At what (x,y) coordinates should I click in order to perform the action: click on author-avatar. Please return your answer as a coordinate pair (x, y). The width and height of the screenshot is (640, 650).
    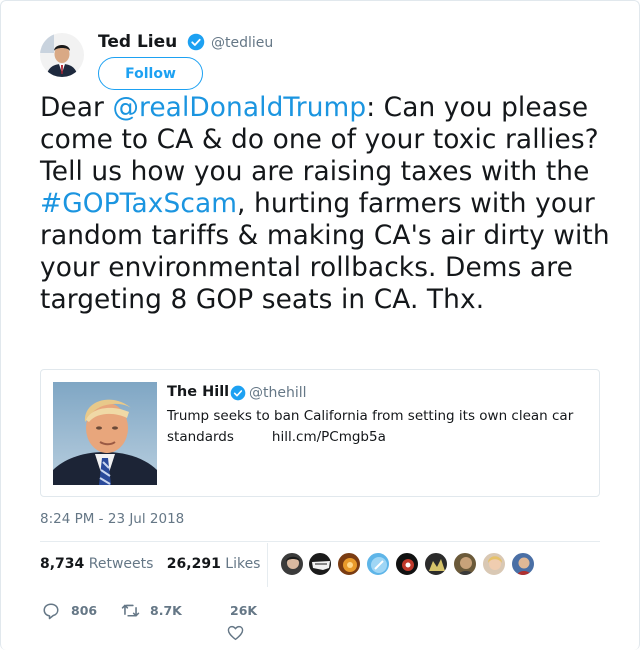
    Looking at the image, I should click on (62, 55).